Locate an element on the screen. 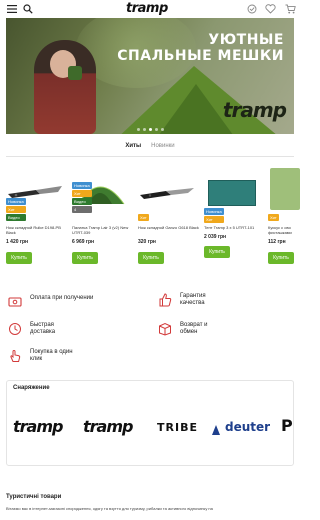 The width and height of the screenshot is (320, 520). feature-label: Гарантия качества is located at coordinates (193, 299).